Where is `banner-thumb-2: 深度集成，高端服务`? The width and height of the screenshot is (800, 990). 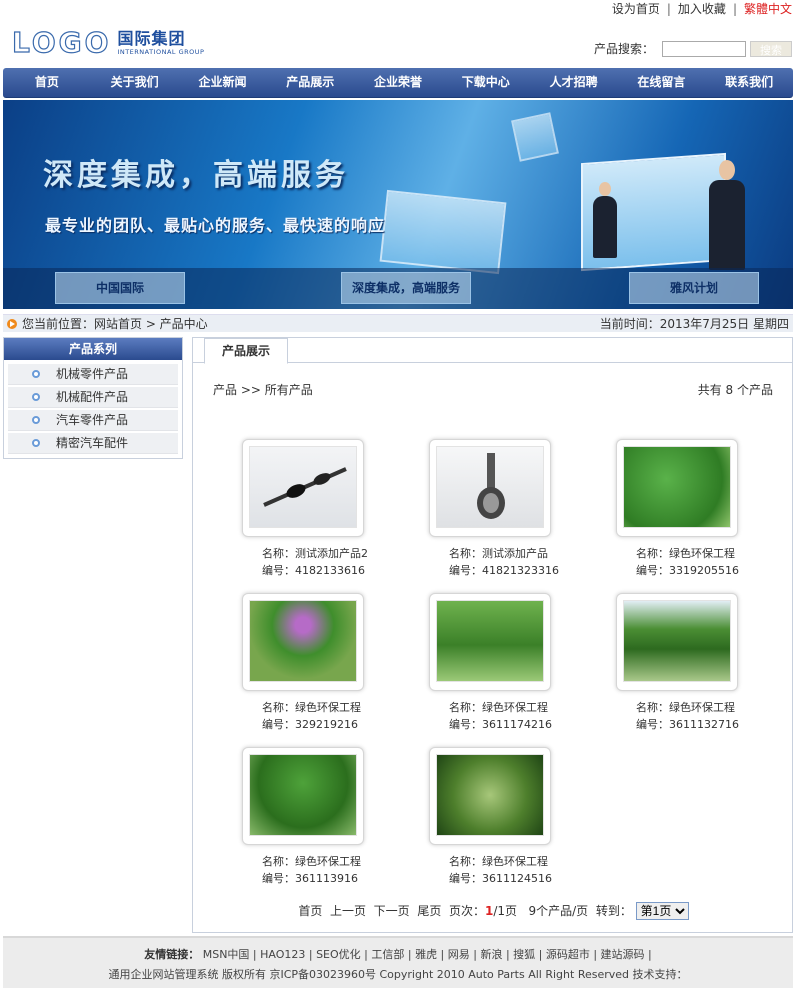 banner-thumb-2: 深度集成，高端服务 is located at coordinates (406, 288).